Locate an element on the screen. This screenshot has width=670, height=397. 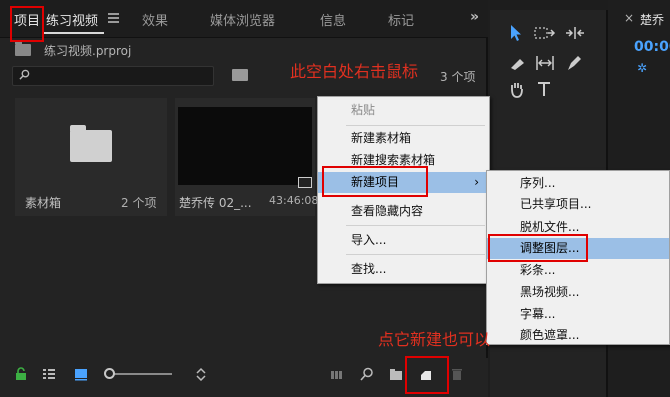
menu-item-paste: 粘贴 is located at coordinates (403, 110).